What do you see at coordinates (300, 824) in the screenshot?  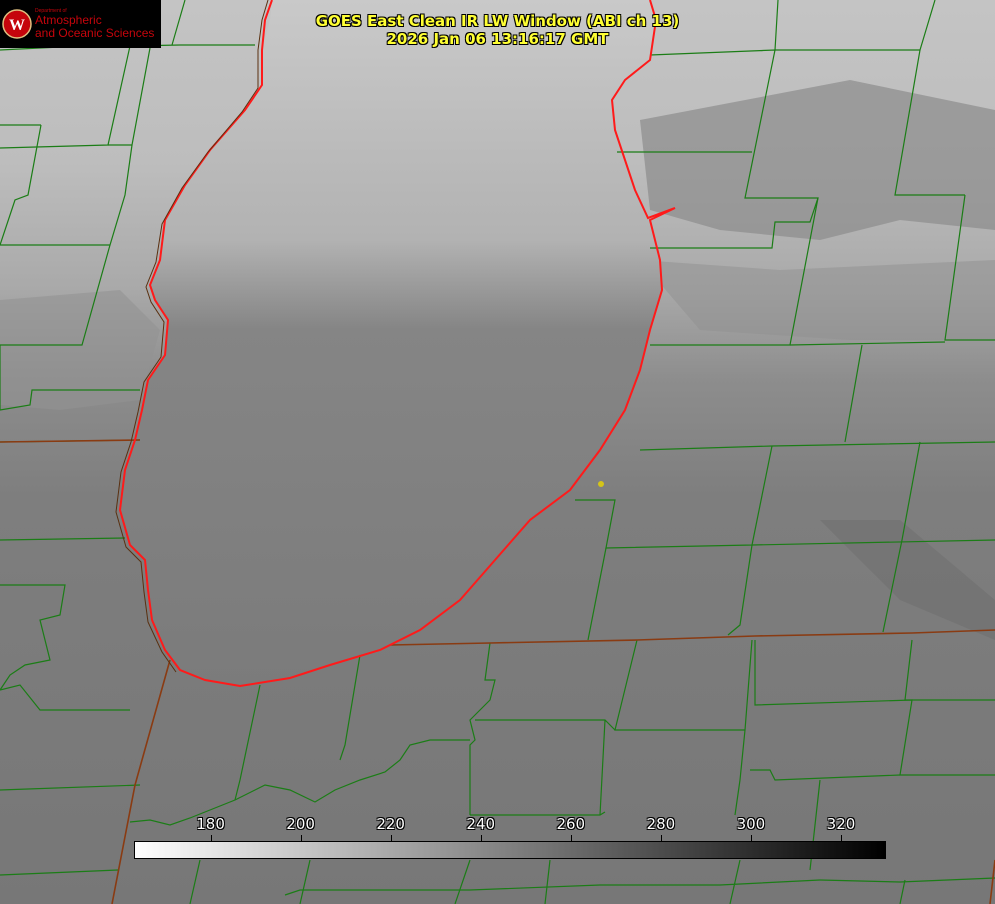 I see `colorbar-tick-label: 200` at bounding box center [300, 824].